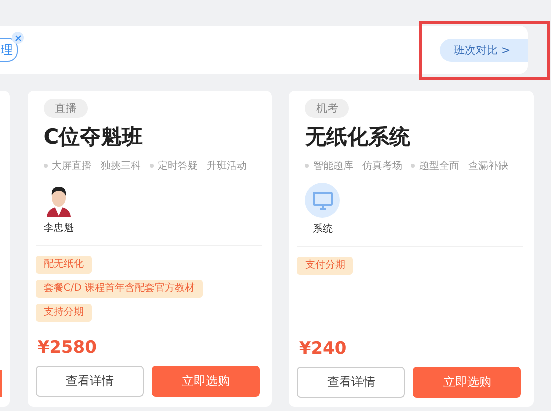 The image size is (551, 411). I want to click on feature-text: 定时答疑, so click(178, 166).